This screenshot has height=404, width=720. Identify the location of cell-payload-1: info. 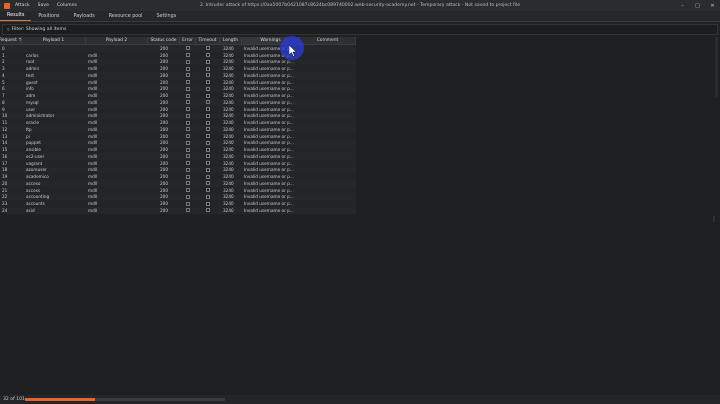
(30, 89).